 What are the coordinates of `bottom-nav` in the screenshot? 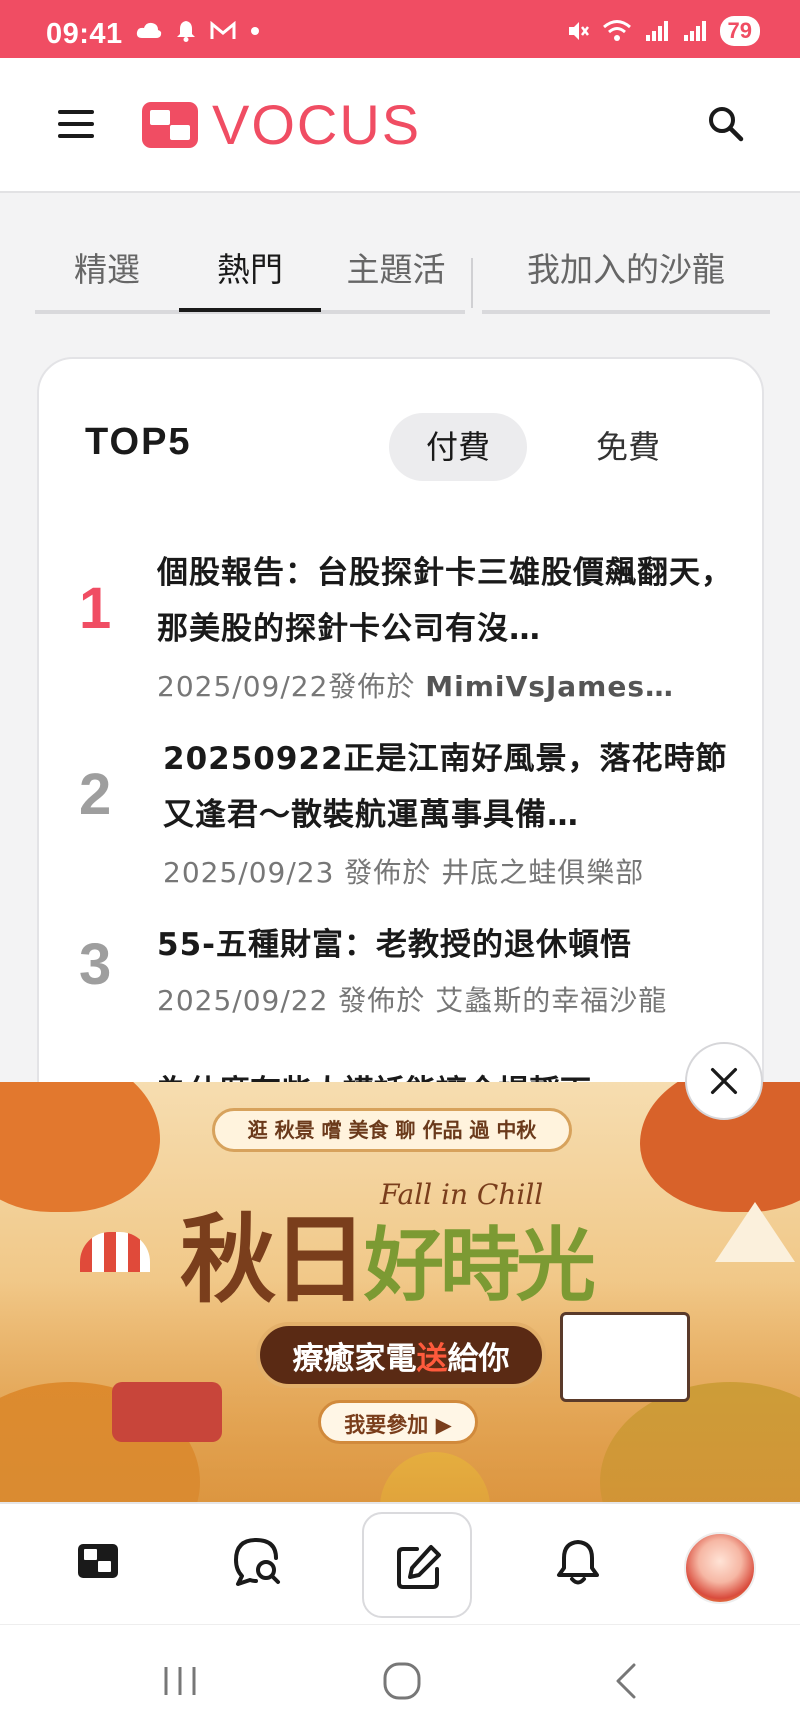 It's located at (400, 1563).